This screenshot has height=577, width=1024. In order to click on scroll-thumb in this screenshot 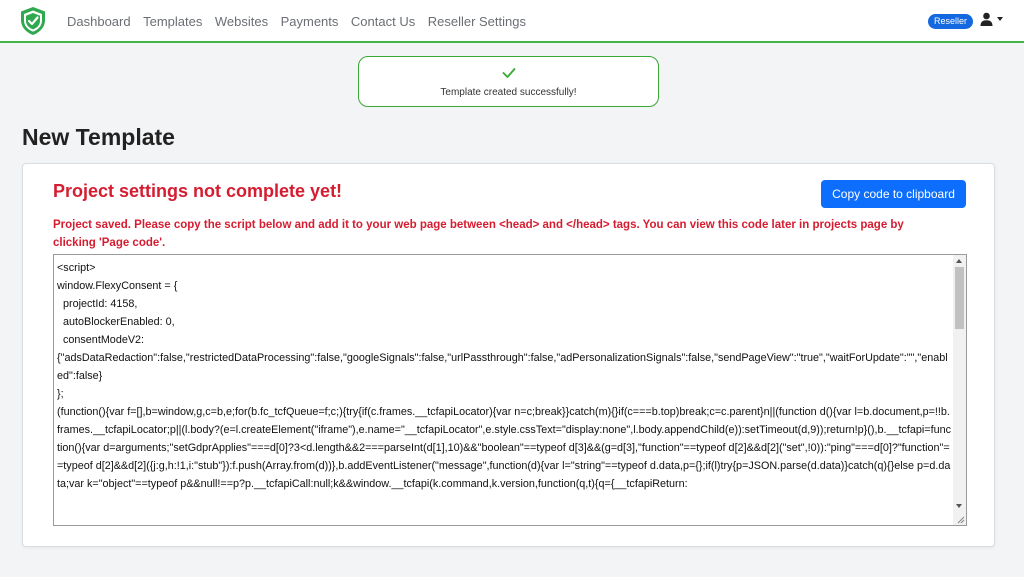, I will do `click(959, 298)`.